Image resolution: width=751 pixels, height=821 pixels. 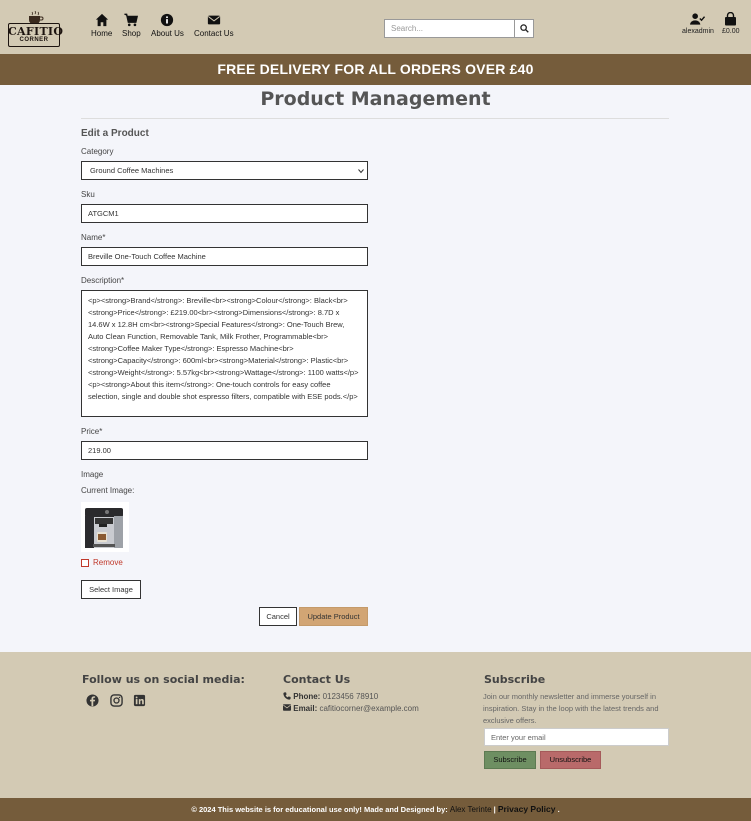 I want to click on remove-label: Remove, so click(x=108, y=562).